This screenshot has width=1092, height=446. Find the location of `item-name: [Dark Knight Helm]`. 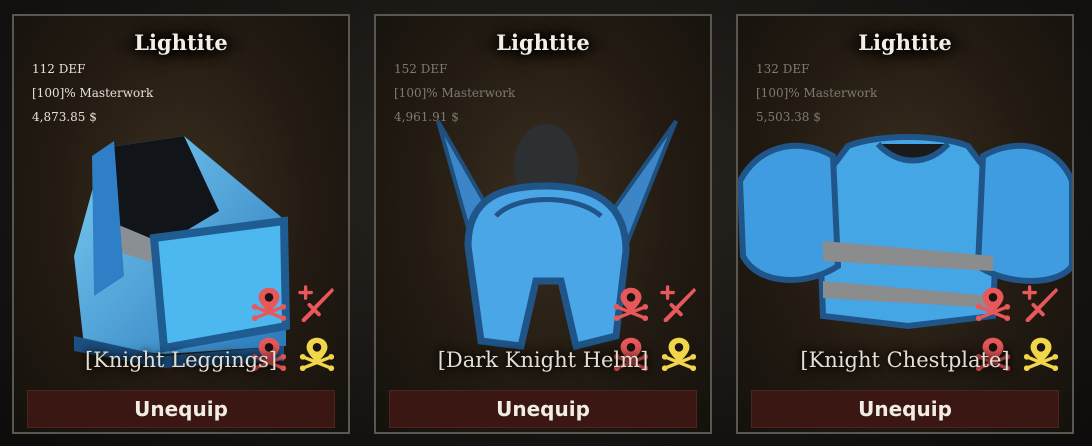

item-name: [Dark Knight Helm] is located at coordinates (543, 360).